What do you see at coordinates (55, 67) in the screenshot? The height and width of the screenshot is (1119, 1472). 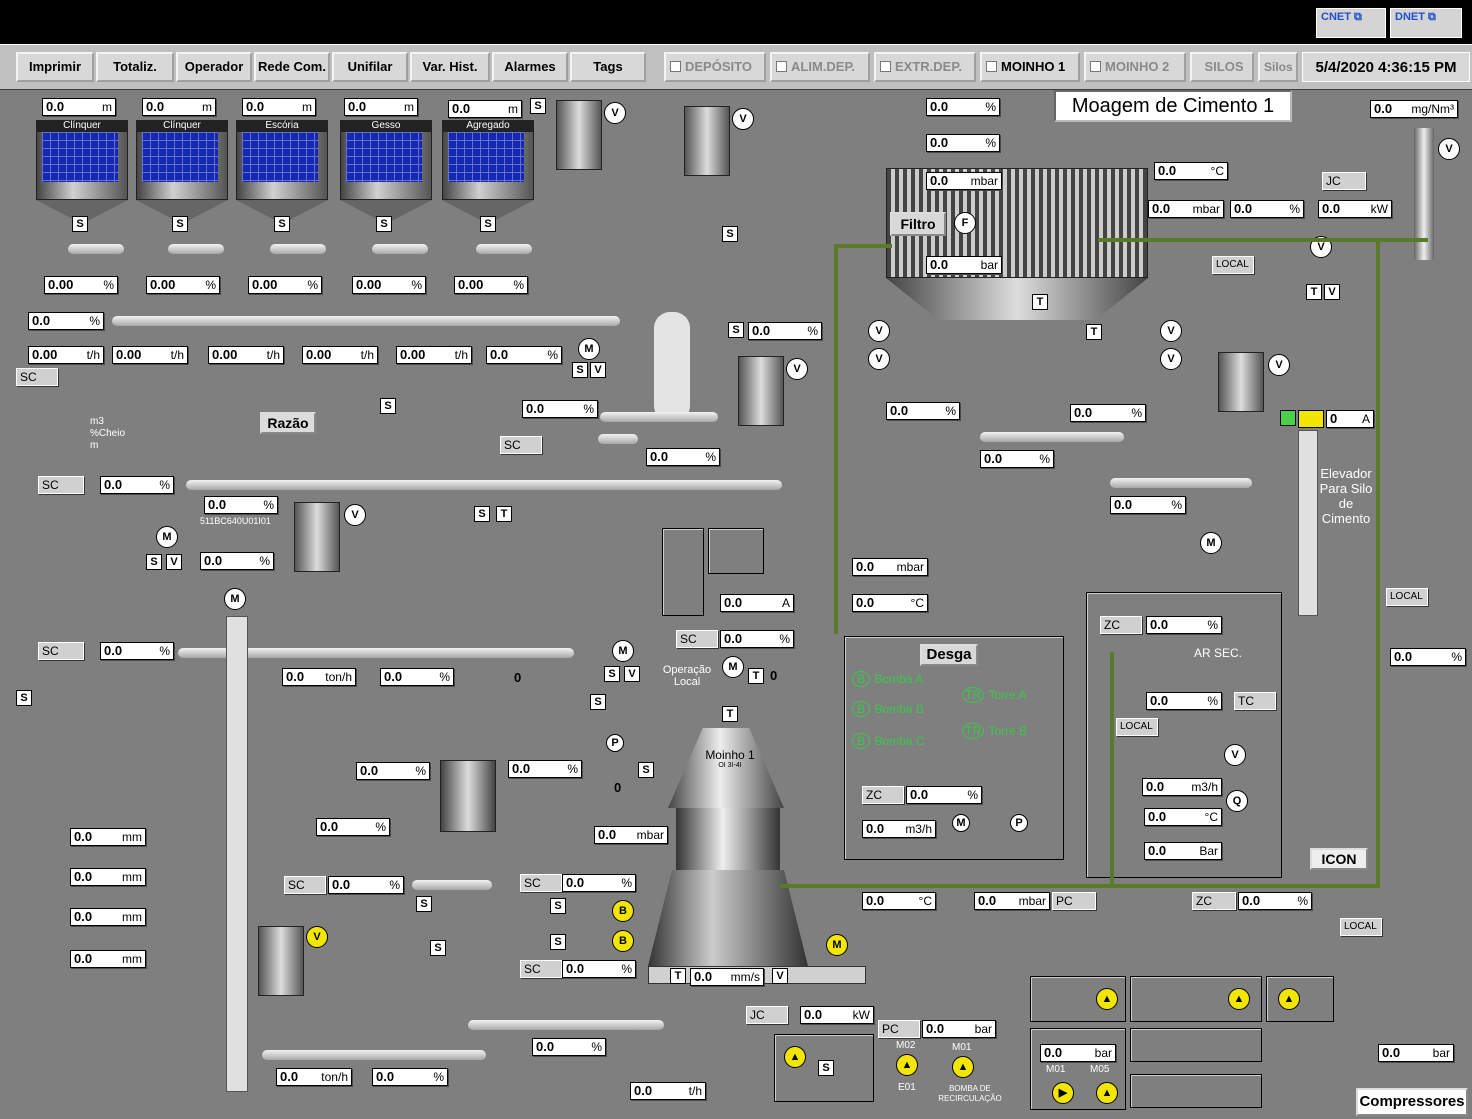 I see `print-button: Imprimir` at bounding box center [55, 67].